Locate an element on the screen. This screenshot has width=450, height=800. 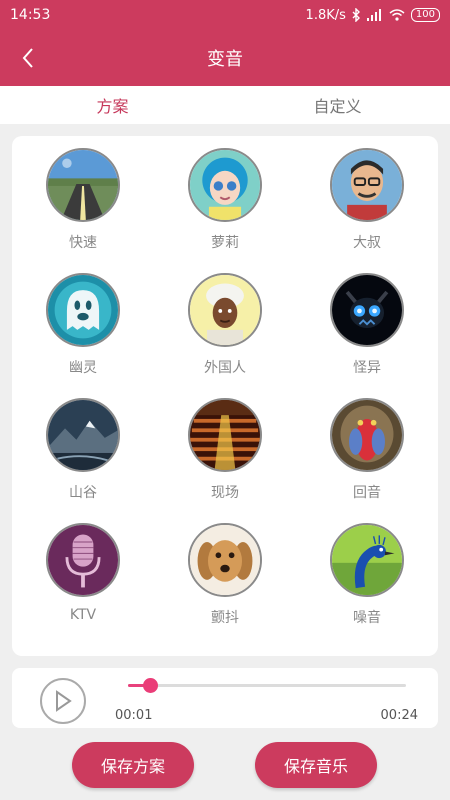
peacock-icon is located at coordinates (367, 560).